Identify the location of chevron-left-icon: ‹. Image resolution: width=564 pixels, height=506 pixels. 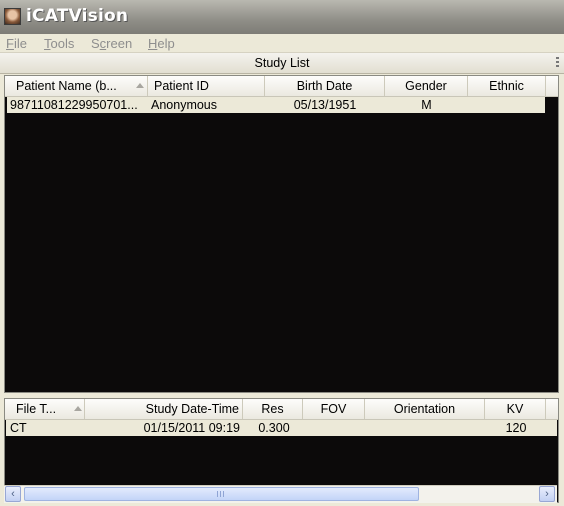
(13, 494).